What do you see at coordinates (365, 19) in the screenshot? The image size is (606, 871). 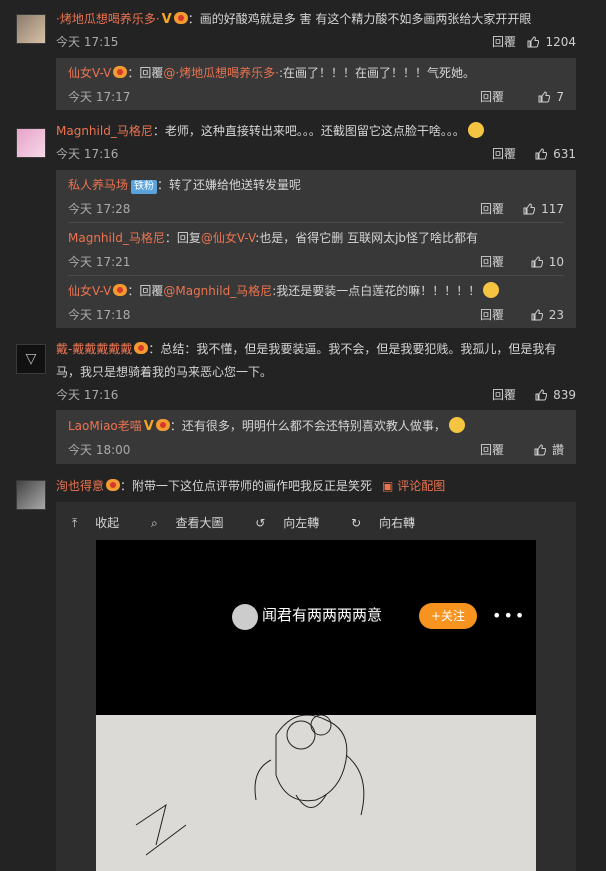 I see `comment-body: 画的好酸鸡就是多 害 有这个精力酸不如多画两张给大家开开眼` at bounding box center [365, 19].